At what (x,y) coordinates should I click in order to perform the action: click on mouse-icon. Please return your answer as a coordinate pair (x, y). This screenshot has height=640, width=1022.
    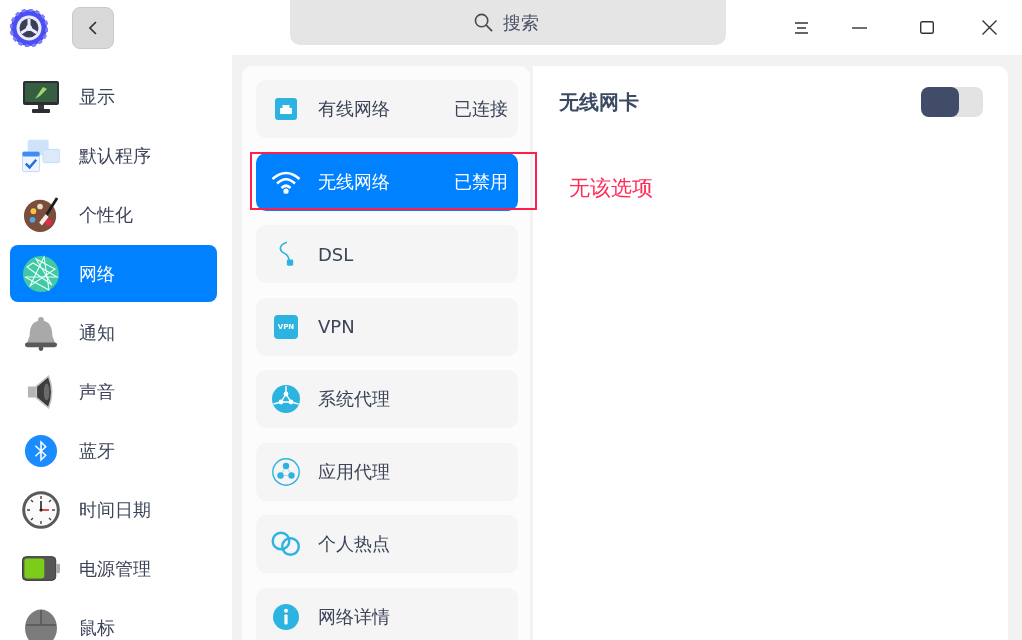
    Looking at the image, I should click on (41, 624).